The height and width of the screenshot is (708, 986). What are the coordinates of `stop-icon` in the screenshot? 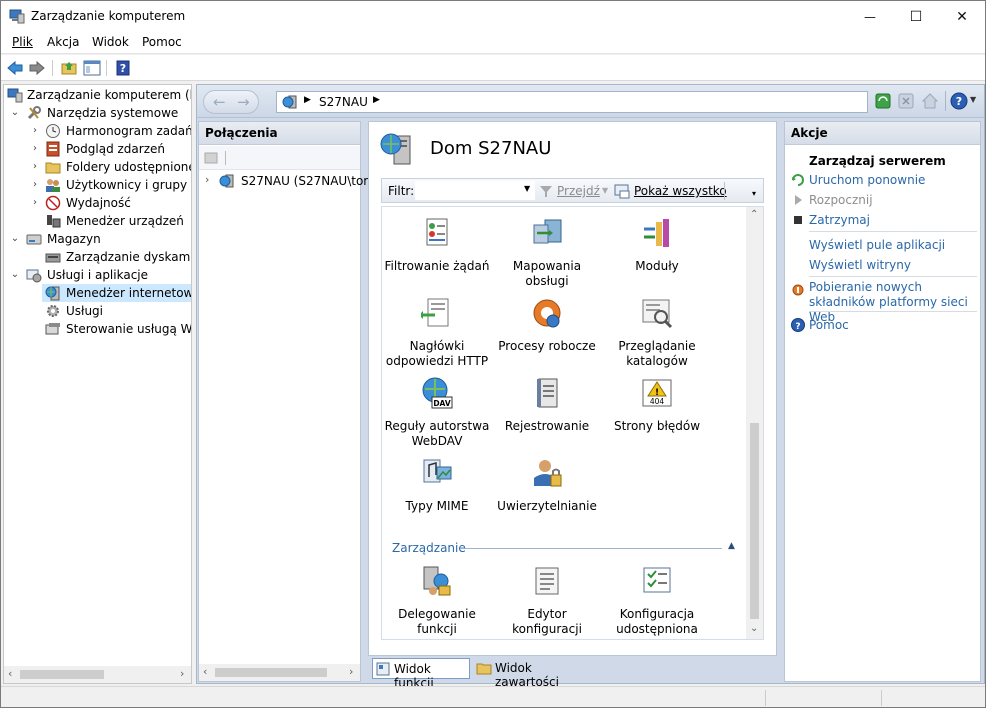 It's located at (906, 101).